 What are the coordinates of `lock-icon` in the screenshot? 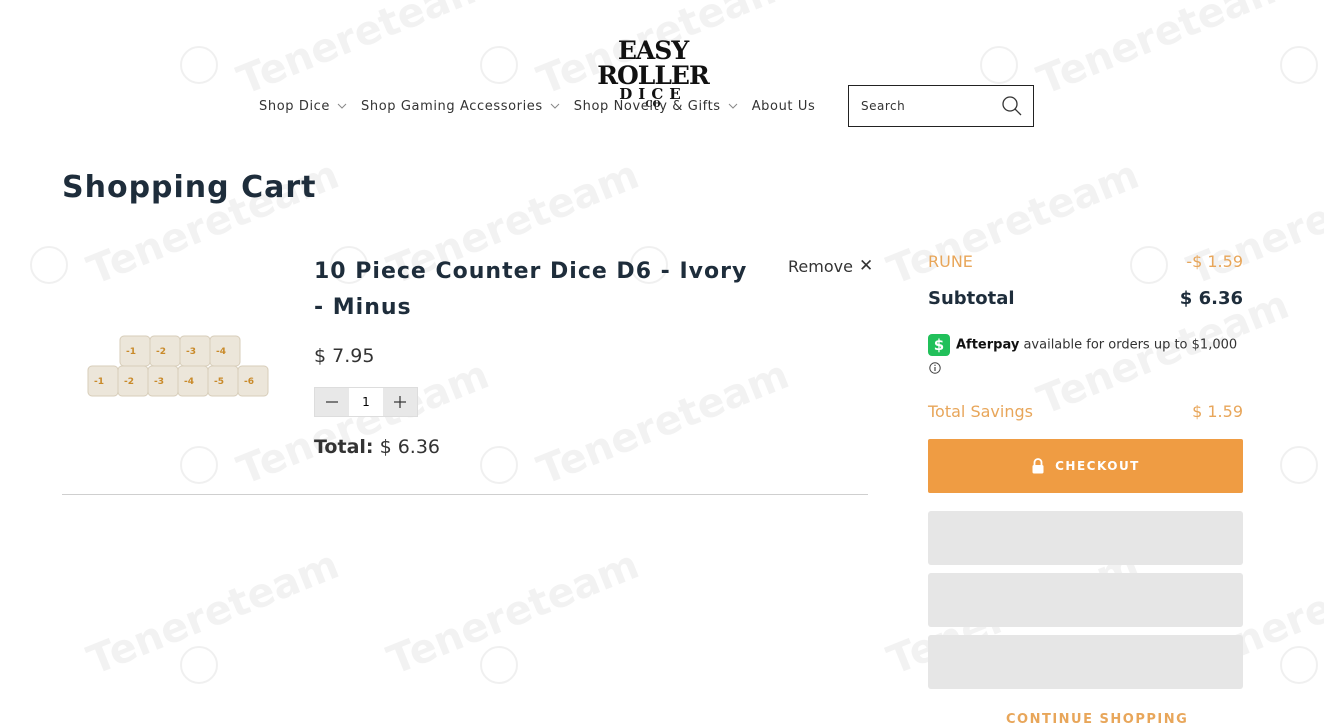 It's located at (1038, 466).